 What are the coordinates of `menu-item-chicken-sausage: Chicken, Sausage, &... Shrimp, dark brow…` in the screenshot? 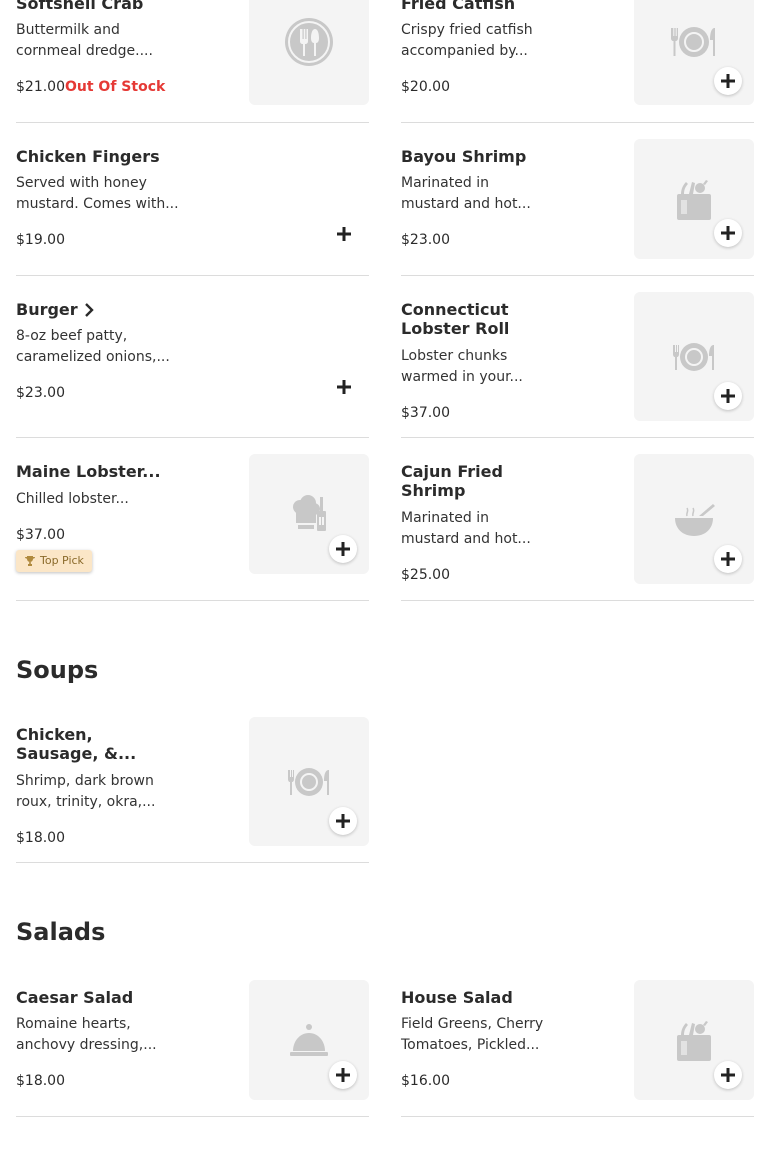 It's located at (192, 790).